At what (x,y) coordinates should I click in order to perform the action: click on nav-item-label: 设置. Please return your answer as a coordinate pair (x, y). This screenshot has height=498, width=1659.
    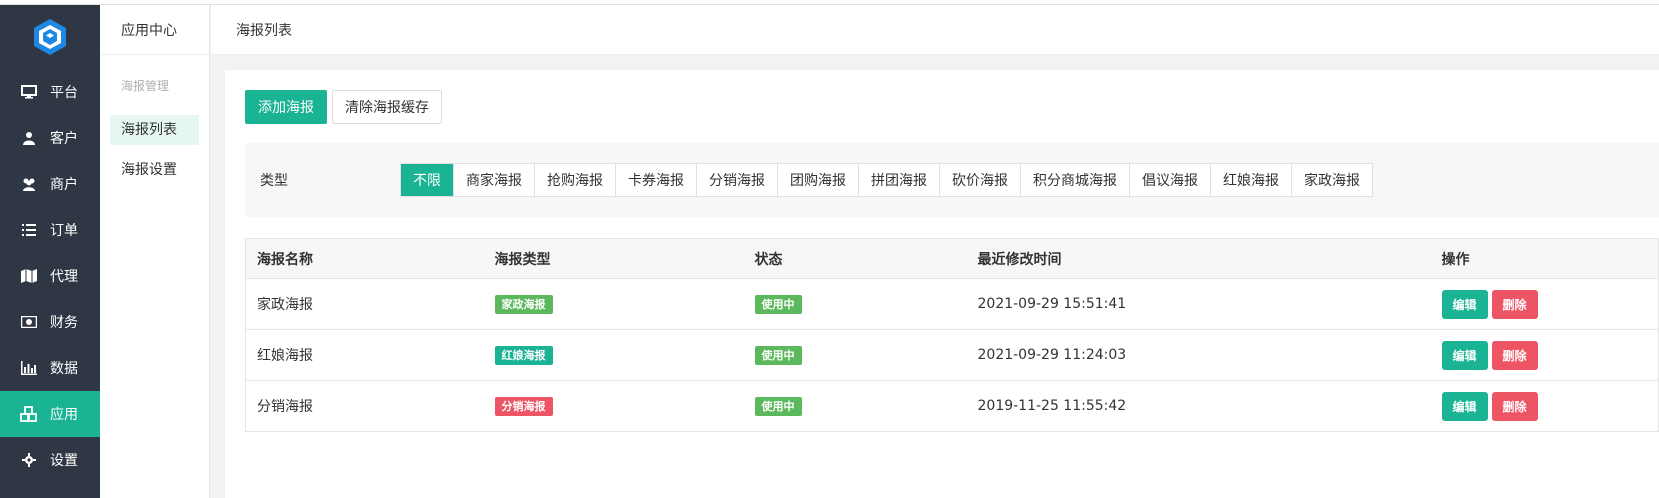
    Looking at the image, I should click on (64, 461).